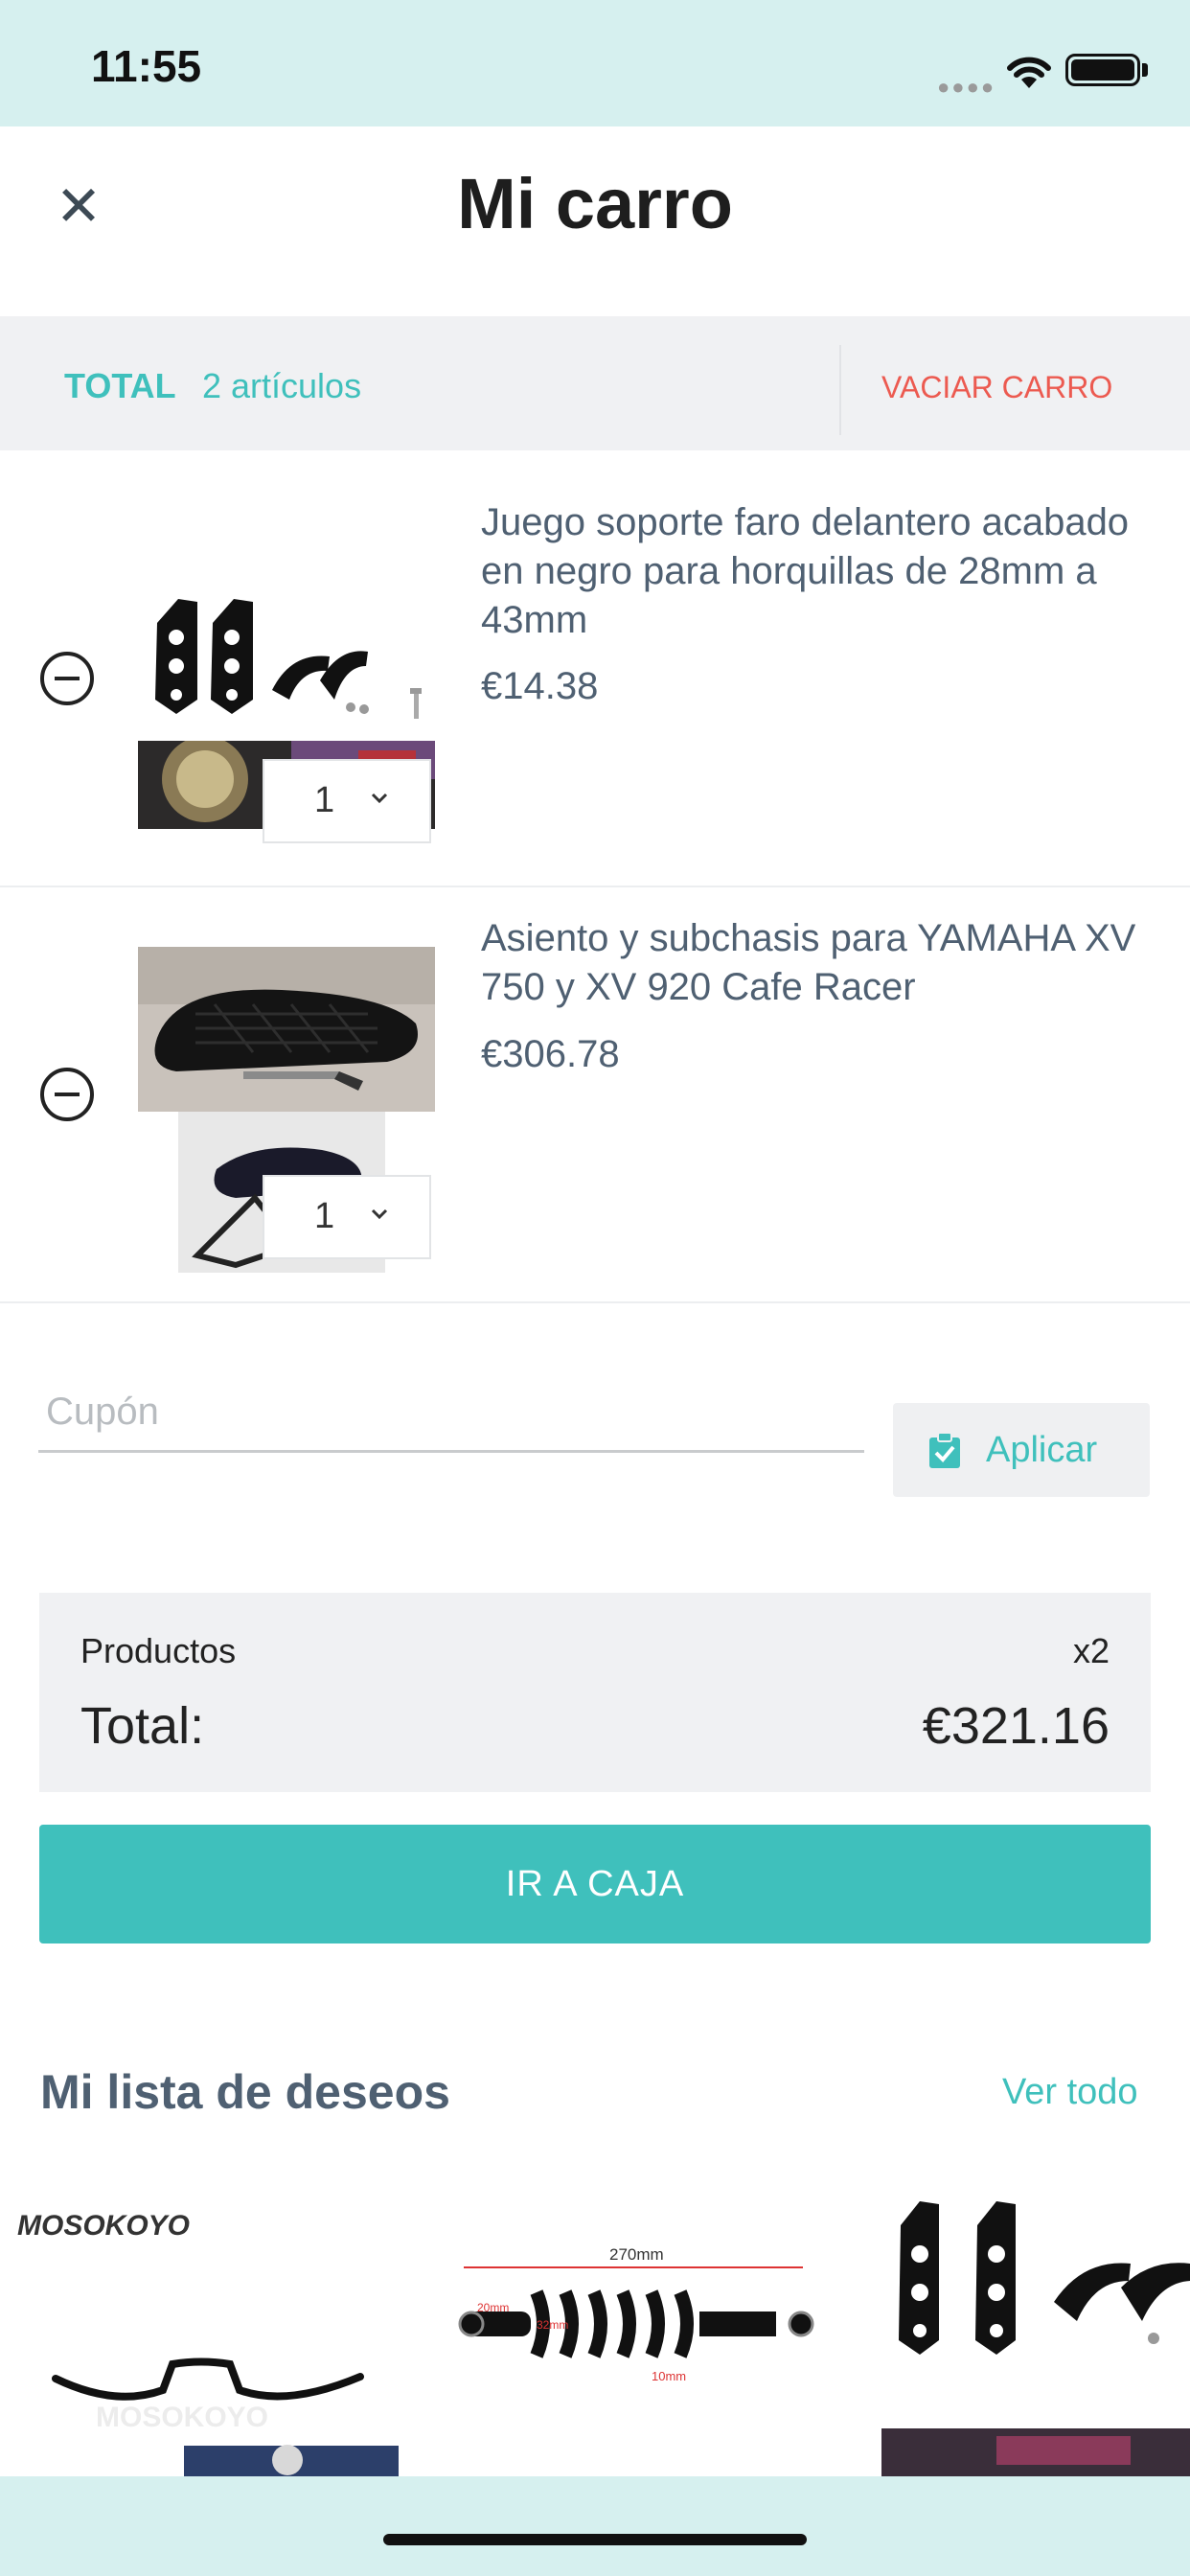 The image size is (1190, 2576). I want to click on page-title: Mi carro, so click(595, 203).